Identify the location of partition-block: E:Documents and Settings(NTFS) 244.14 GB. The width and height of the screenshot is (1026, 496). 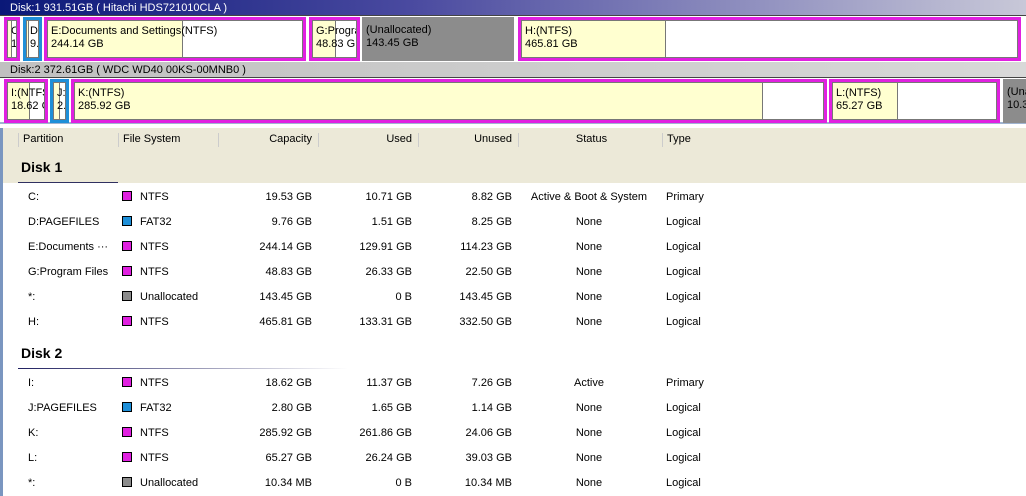
(175, 39).